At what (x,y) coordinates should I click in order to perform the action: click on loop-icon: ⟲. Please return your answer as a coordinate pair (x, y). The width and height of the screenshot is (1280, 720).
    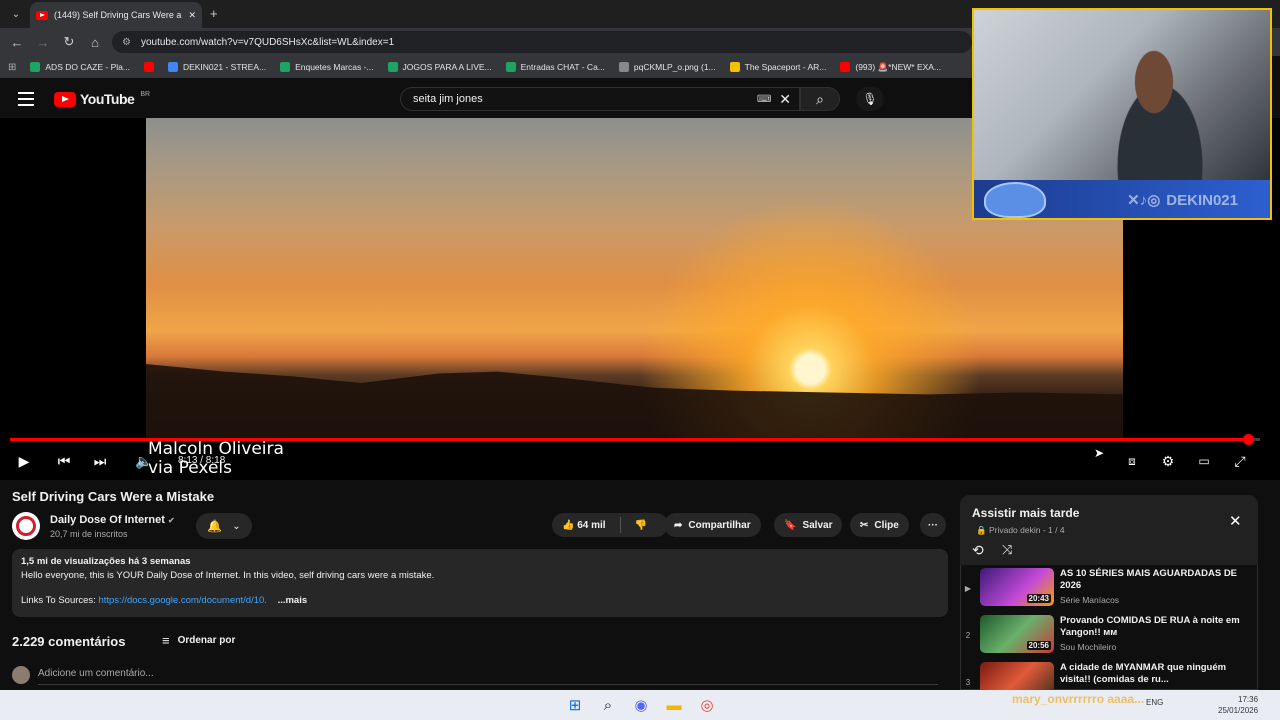
    Looking at the image, I should click on (978, 550).